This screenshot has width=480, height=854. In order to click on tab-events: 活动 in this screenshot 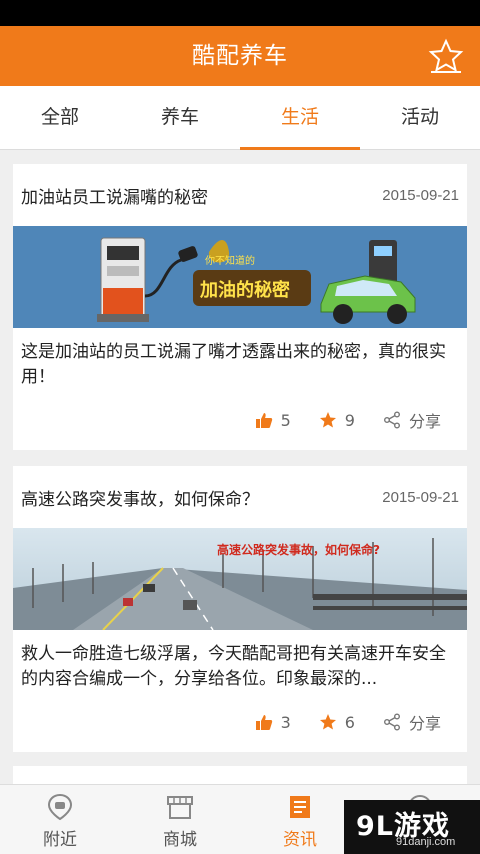, I will do `click(420, 117)`.